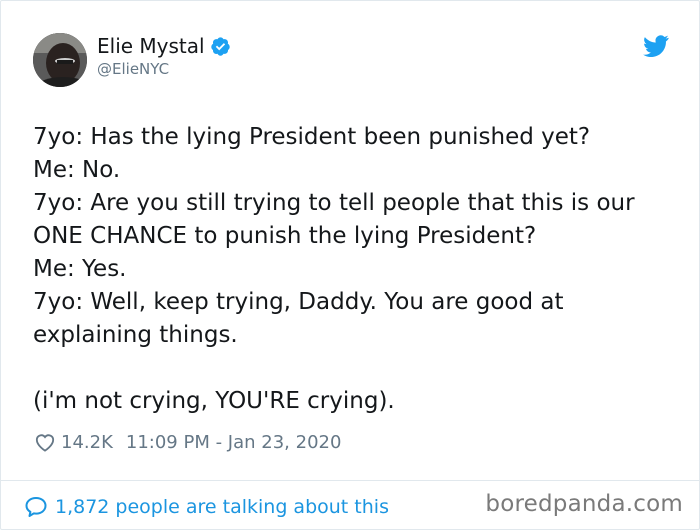  I want to click on conversation-link: 1,872 people are talking about this, so click(206, 507).